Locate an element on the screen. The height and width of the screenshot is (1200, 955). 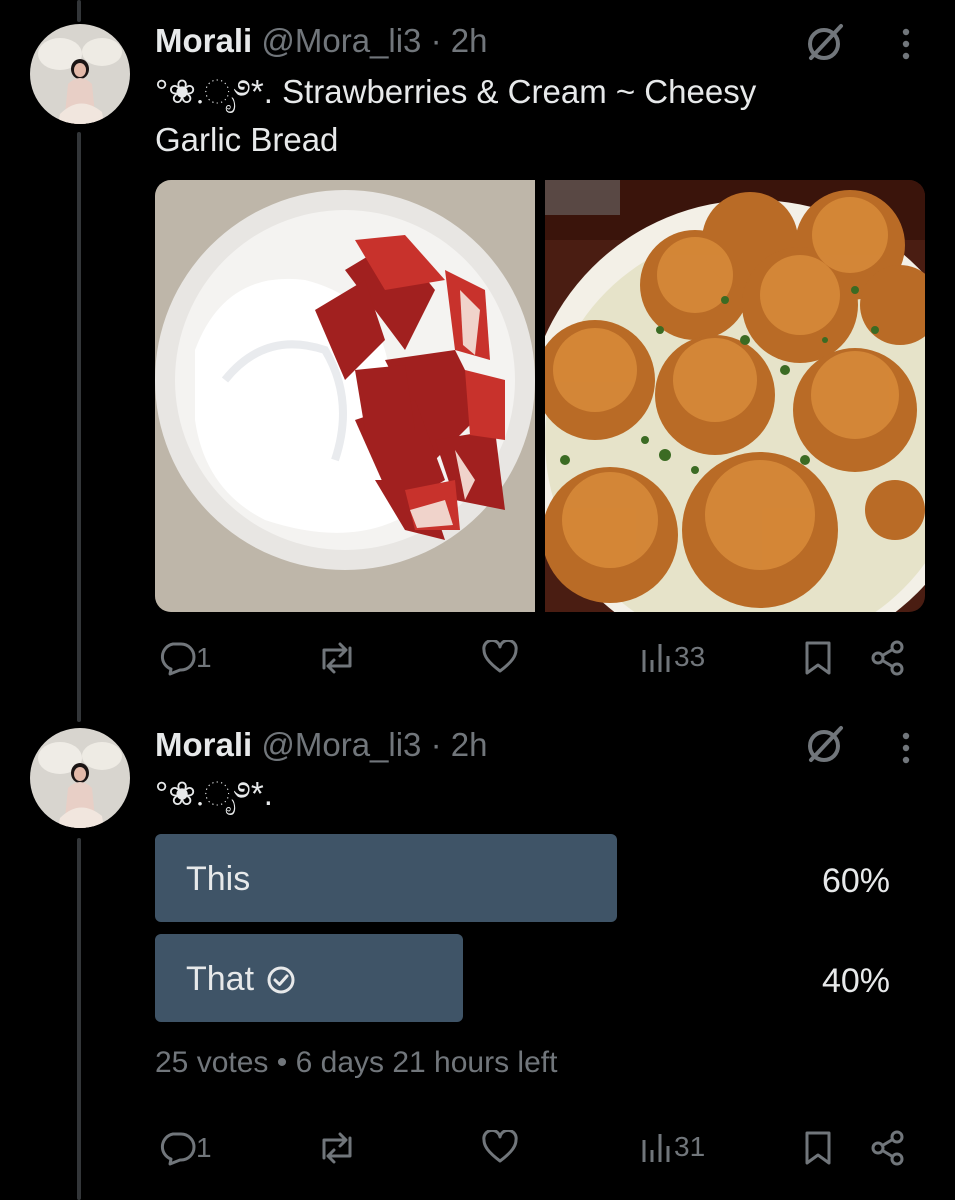
poll-votes: 25 votes is located at coordinates (212, 1062).